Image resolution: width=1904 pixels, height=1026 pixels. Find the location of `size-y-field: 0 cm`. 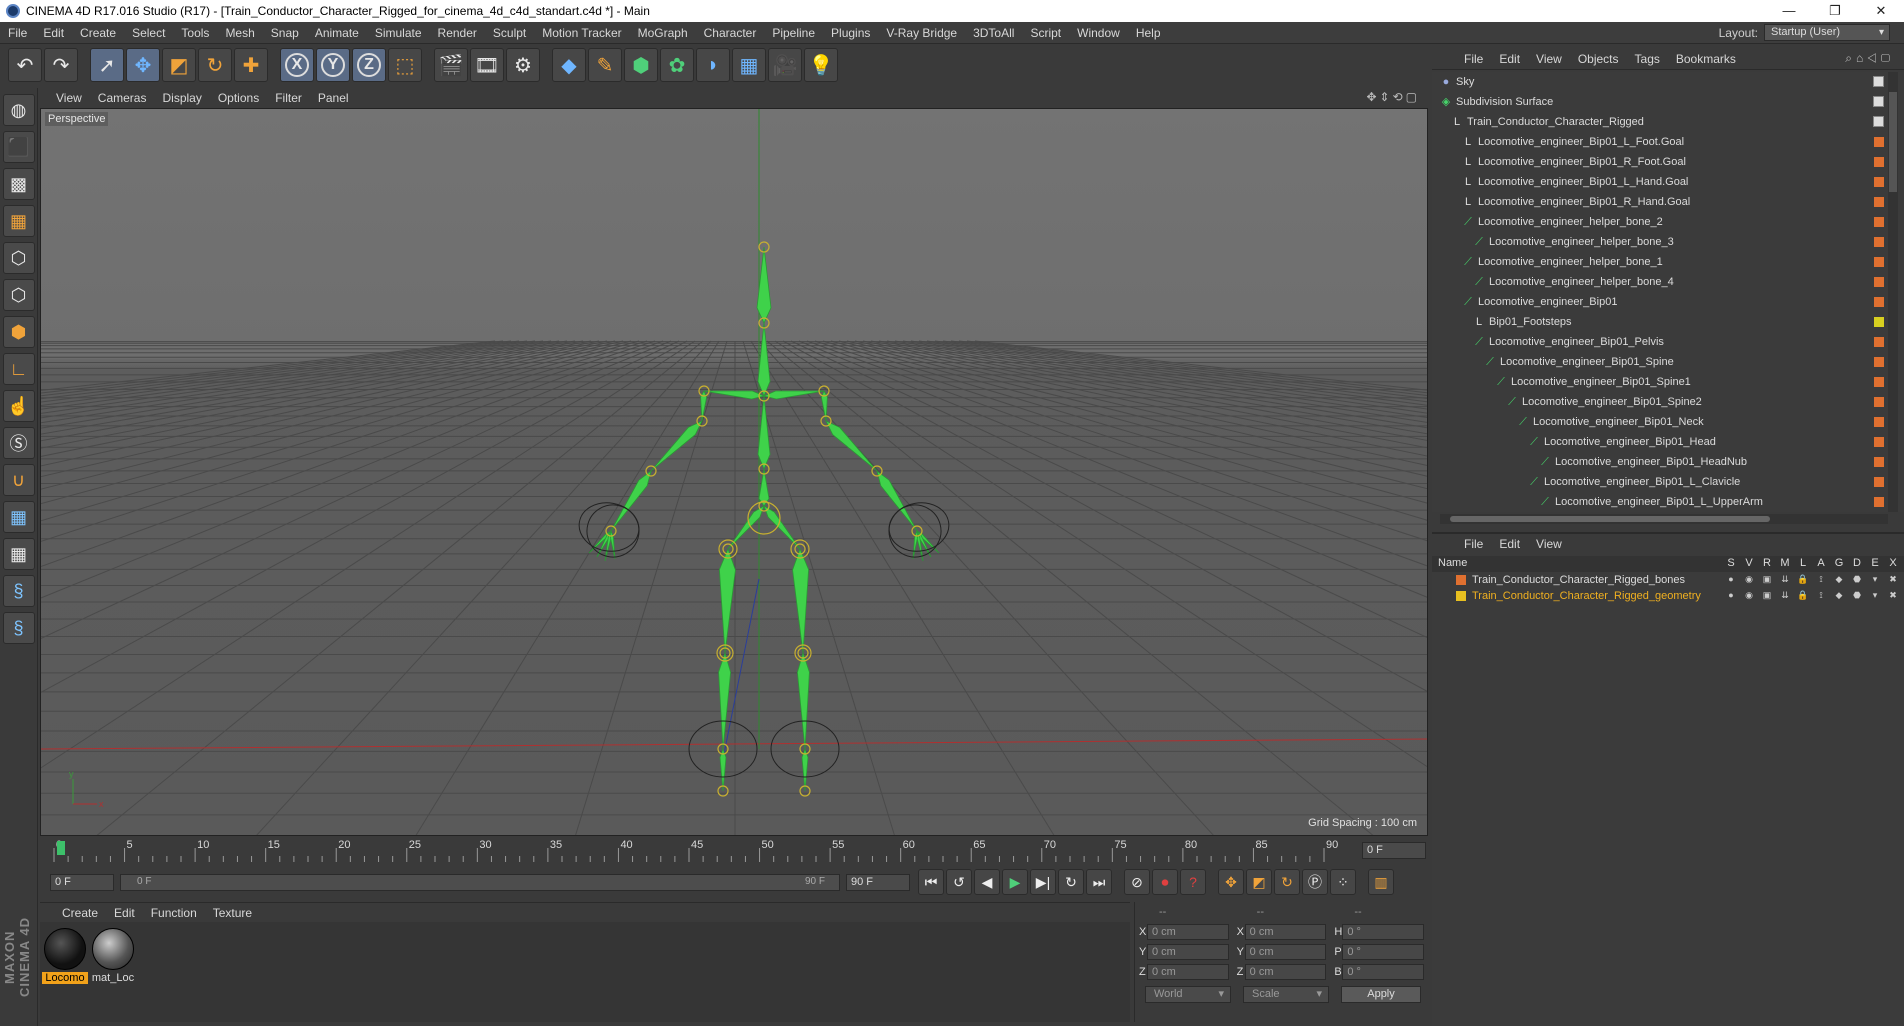

size-y-field: 0 cm is located at coordinates (1285, 952).